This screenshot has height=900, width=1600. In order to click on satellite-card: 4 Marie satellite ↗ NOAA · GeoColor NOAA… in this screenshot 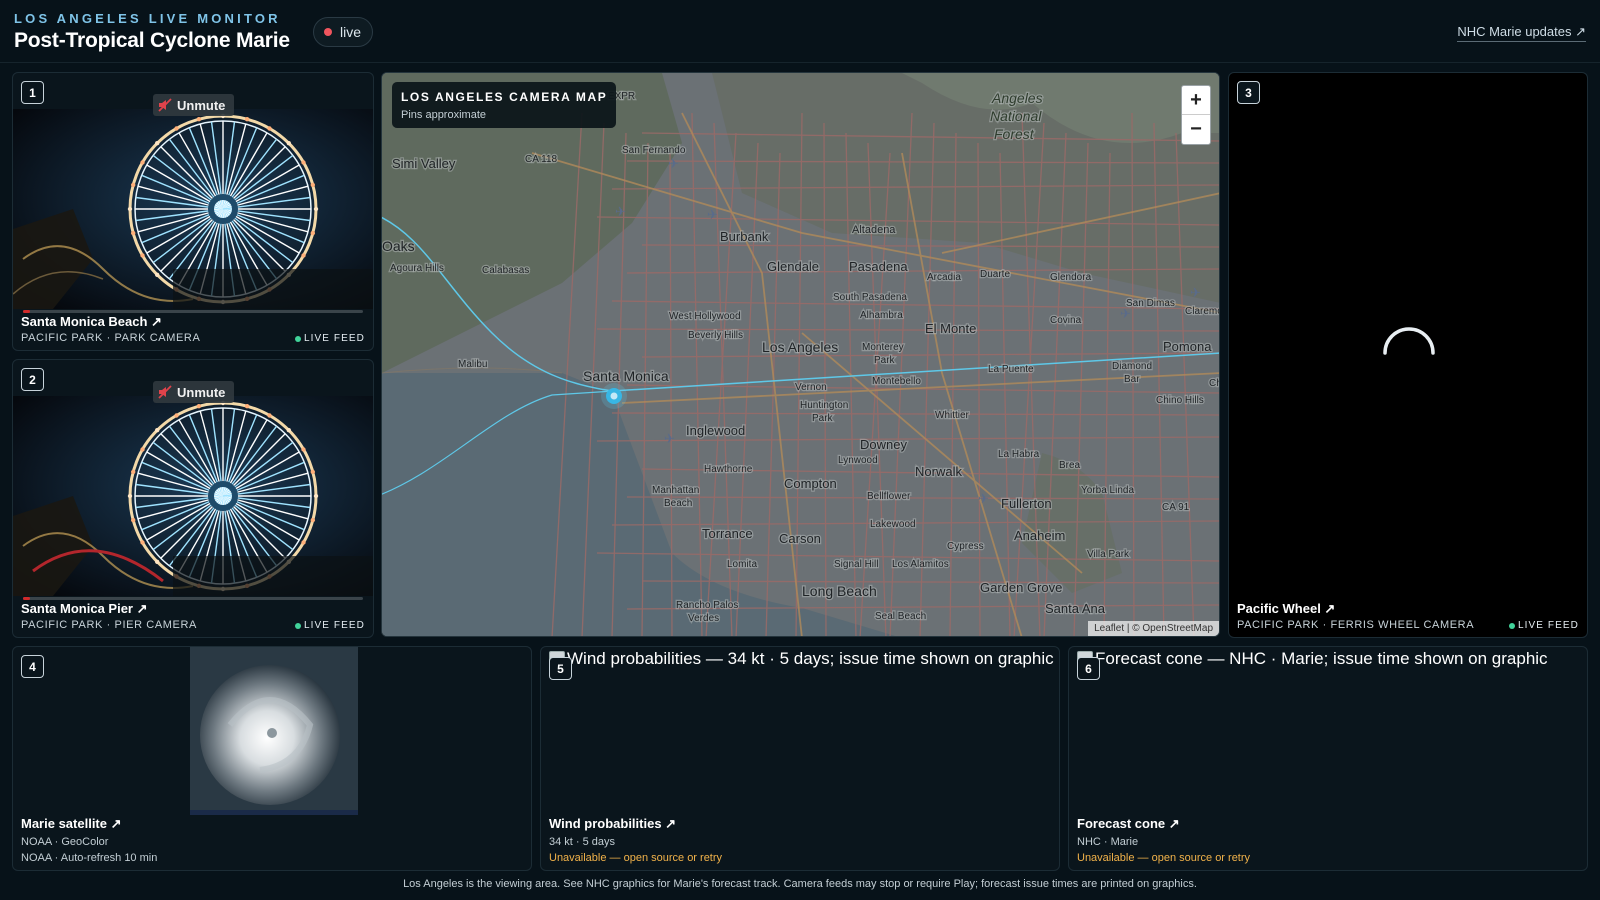, I will do `click(272, 758)`.